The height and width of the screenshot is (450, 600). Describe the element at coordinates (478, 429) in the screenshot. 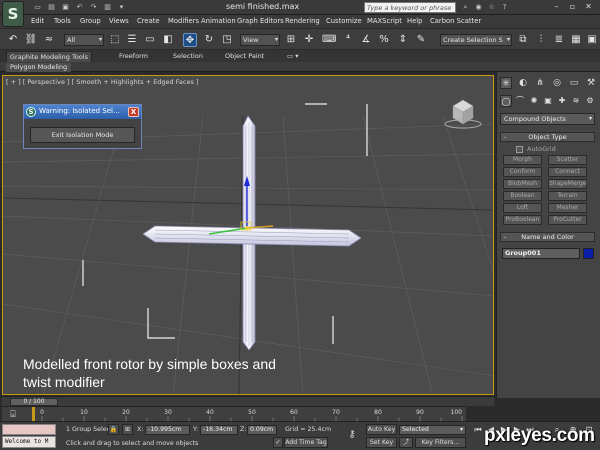

I see `go-to-start-icon: ⏮` at that location.